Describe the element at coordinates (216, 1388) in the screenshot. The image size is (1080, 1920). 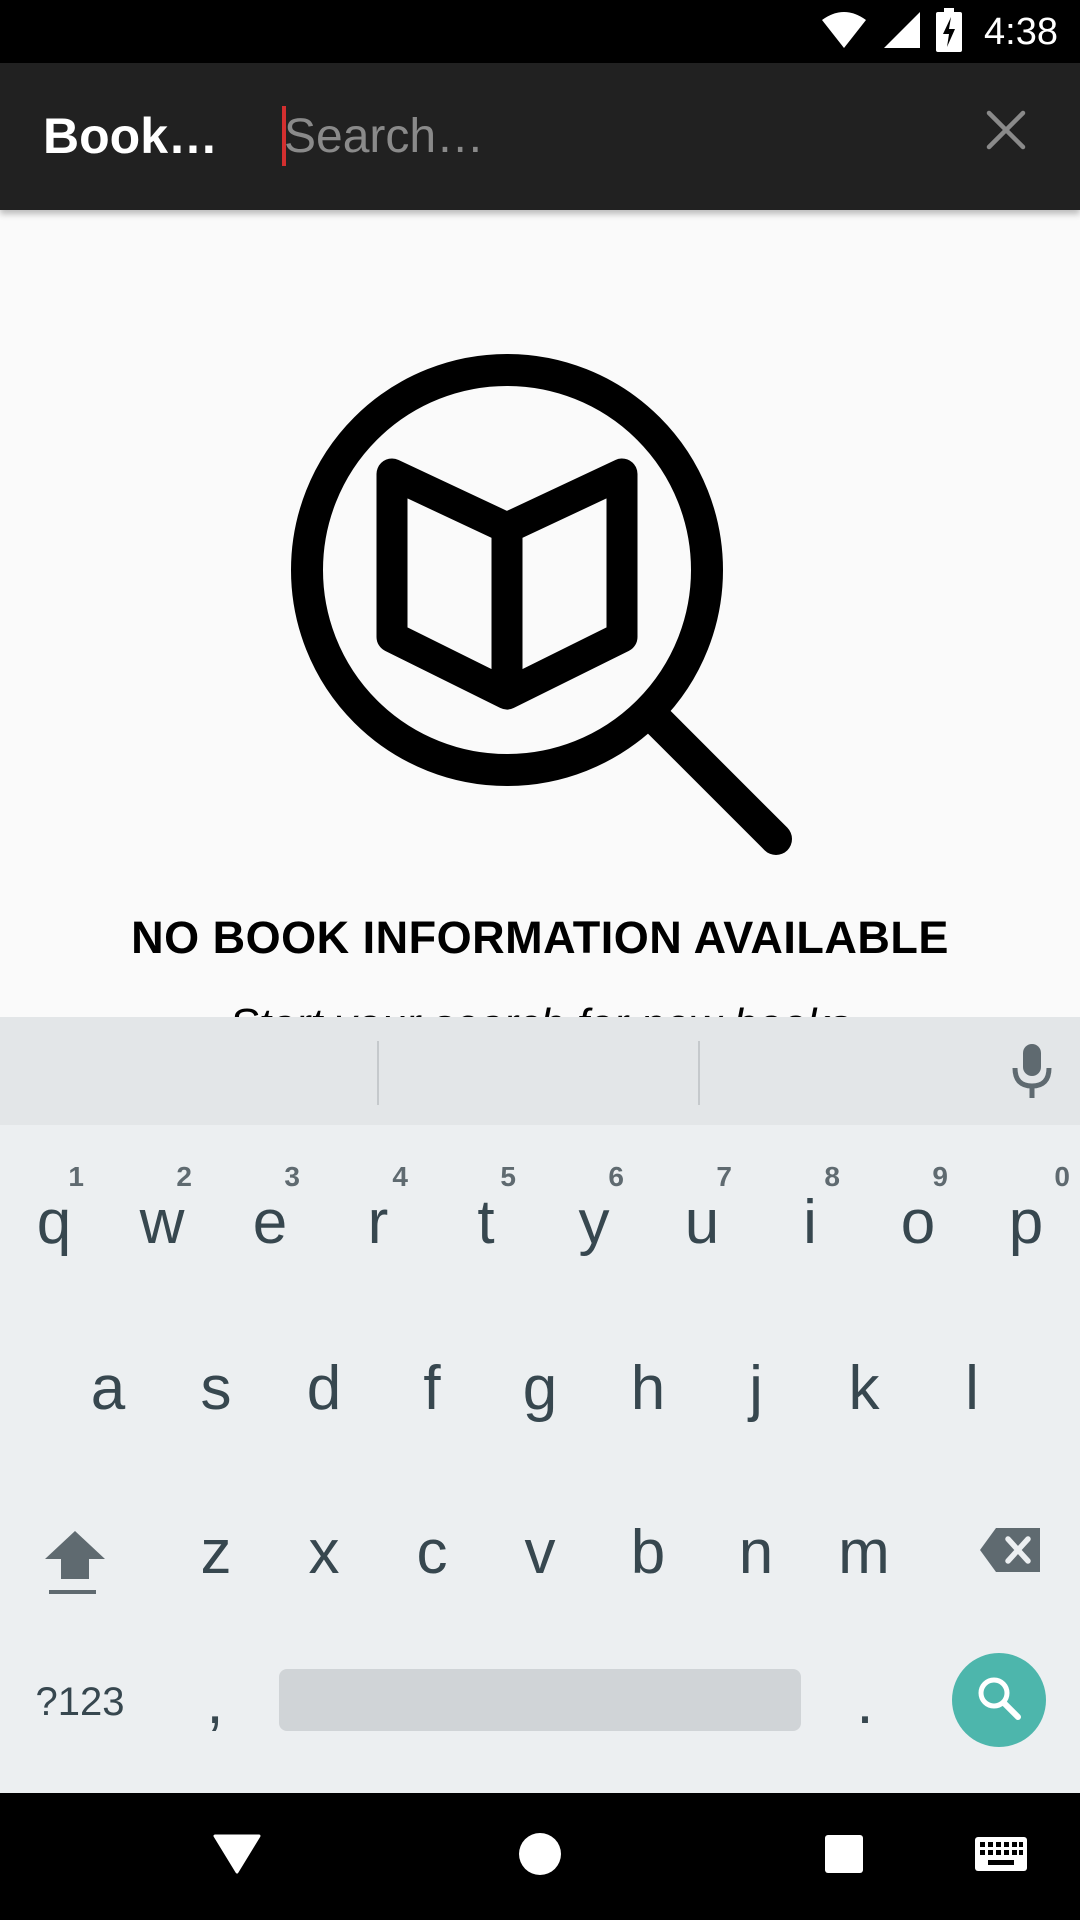
I see `key-s: s` at that location.